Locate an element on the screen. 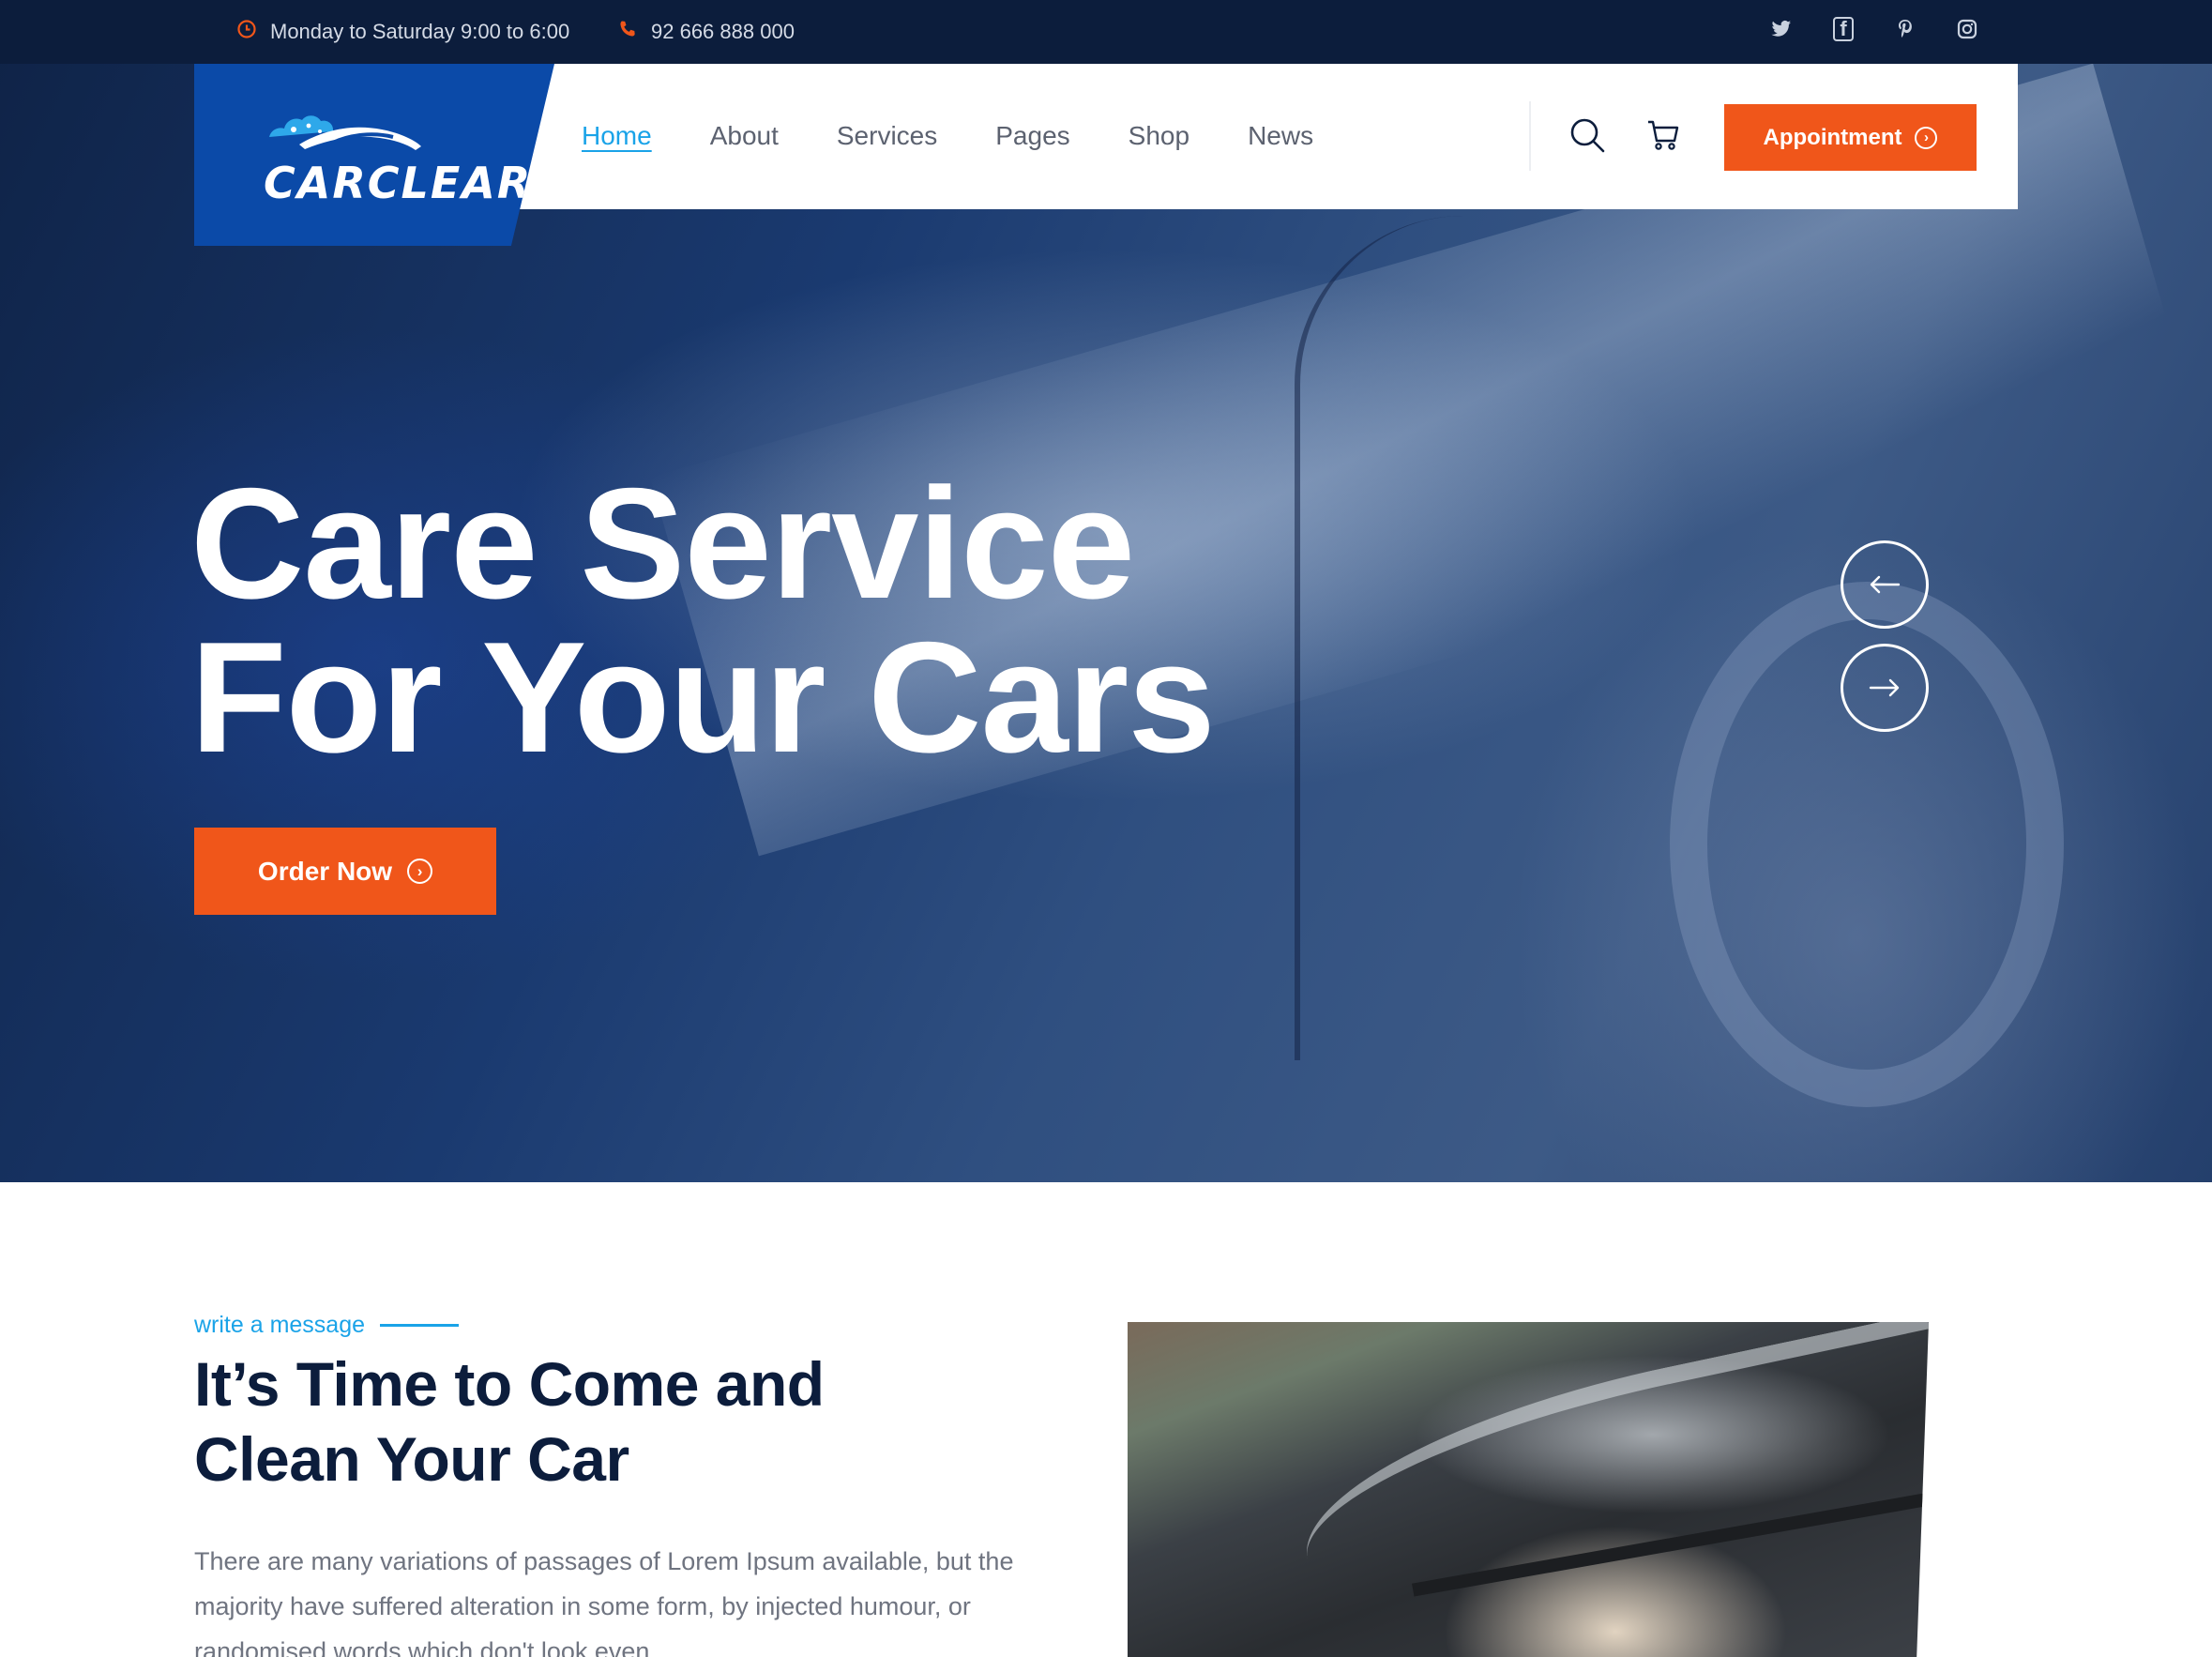 This screenshot has width=2212, height=1657. main-nav: Home About Services Pages Shop News is located at coordinates (976, 136).